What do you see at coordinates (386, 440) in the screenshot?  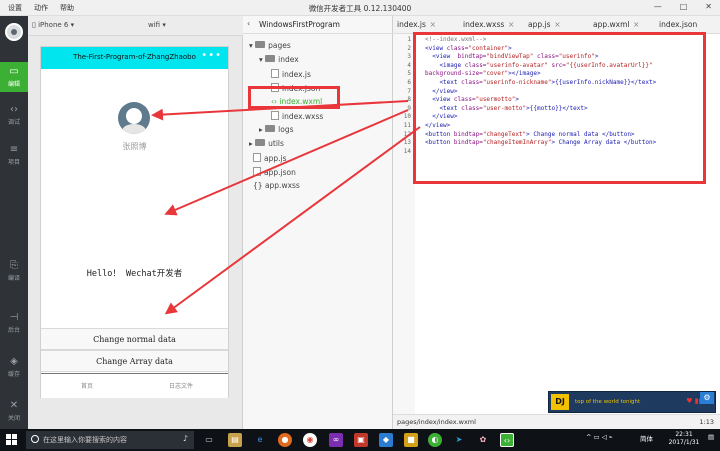 I see `app-icon-blue: ◆` at bounding box center [386, 440].